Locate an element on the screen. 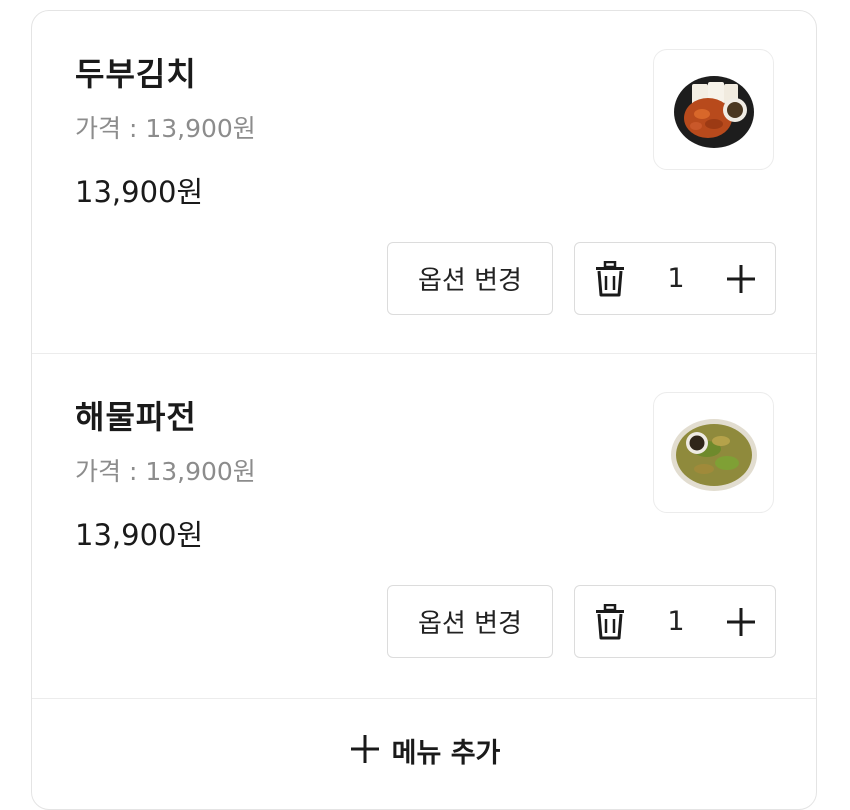 This screenshot has width=850, height=810. add-menu-label: 메뉴 추가 is located at coordinates (446, 753).